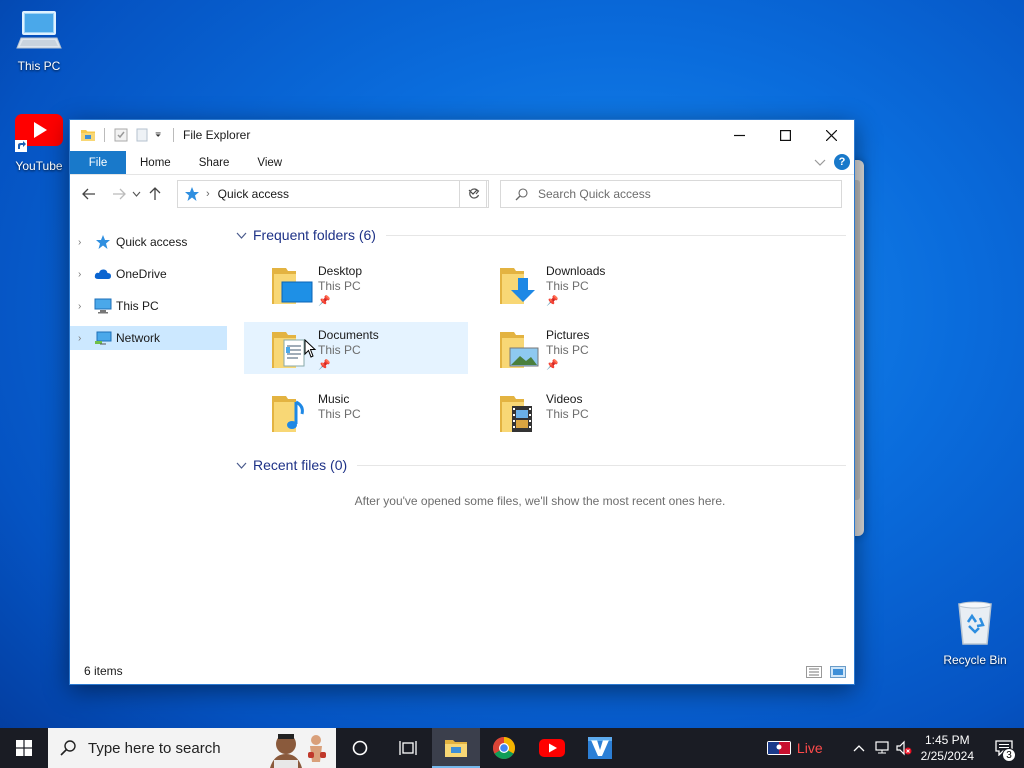  What do you see at coordinates (778, 748) in the screenshot?
I see `mlb-icon` at bounding box center [778, 748].